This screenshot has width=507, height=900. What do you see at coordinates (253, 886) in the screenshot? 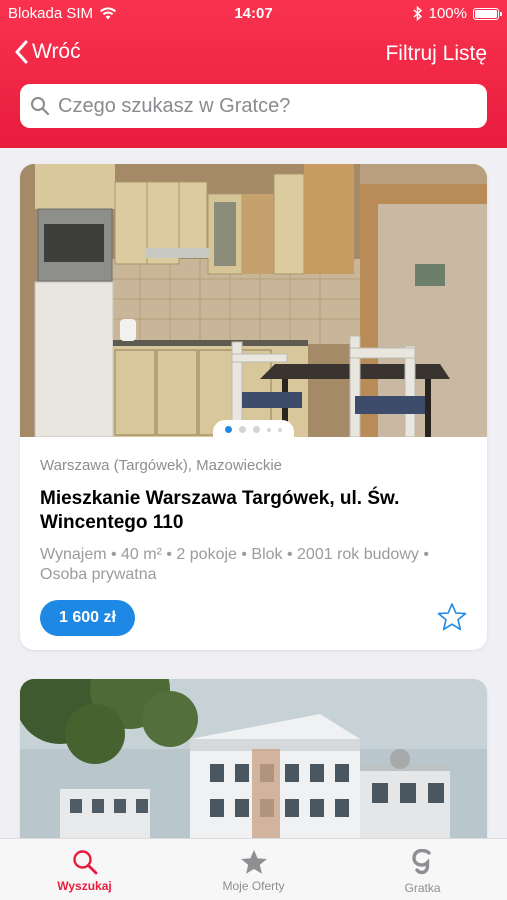
I see `tab-label: Moje Oferty` at bounding box center [253, 886].